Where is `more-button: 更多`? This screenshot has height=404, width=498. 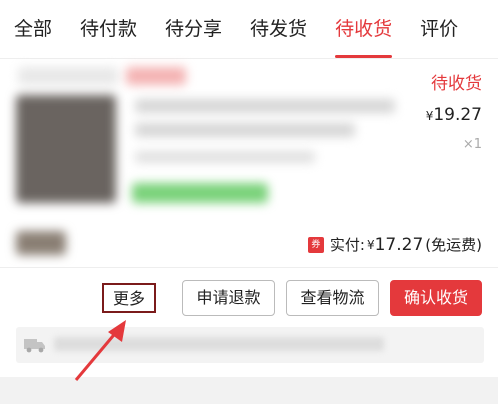
more-button: 更多 is located at coordinates (129, 298).